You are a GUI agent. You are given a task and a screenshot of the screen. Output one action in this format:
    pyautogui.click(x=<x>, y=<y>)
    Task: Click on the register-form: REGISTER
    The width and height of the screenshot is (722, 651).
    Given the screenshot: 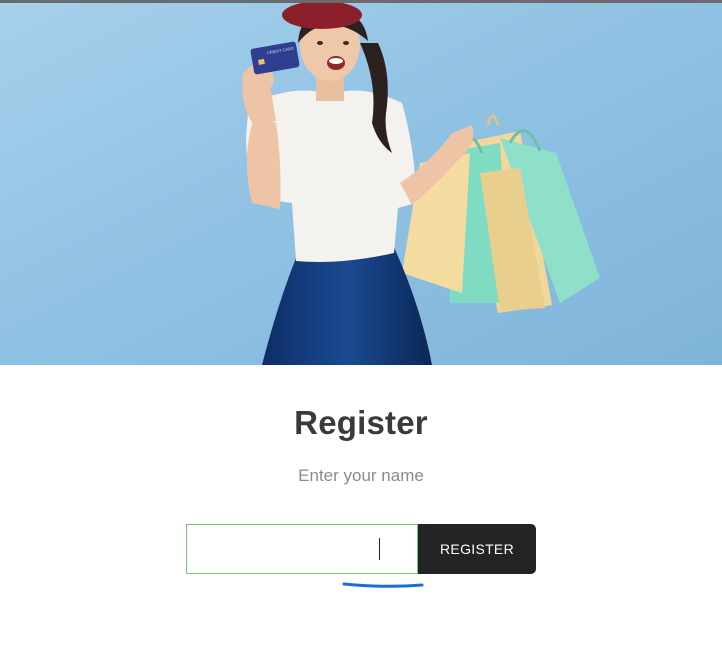 What is the action you would take?
    pyautogui.click(x=361, y=549)
    